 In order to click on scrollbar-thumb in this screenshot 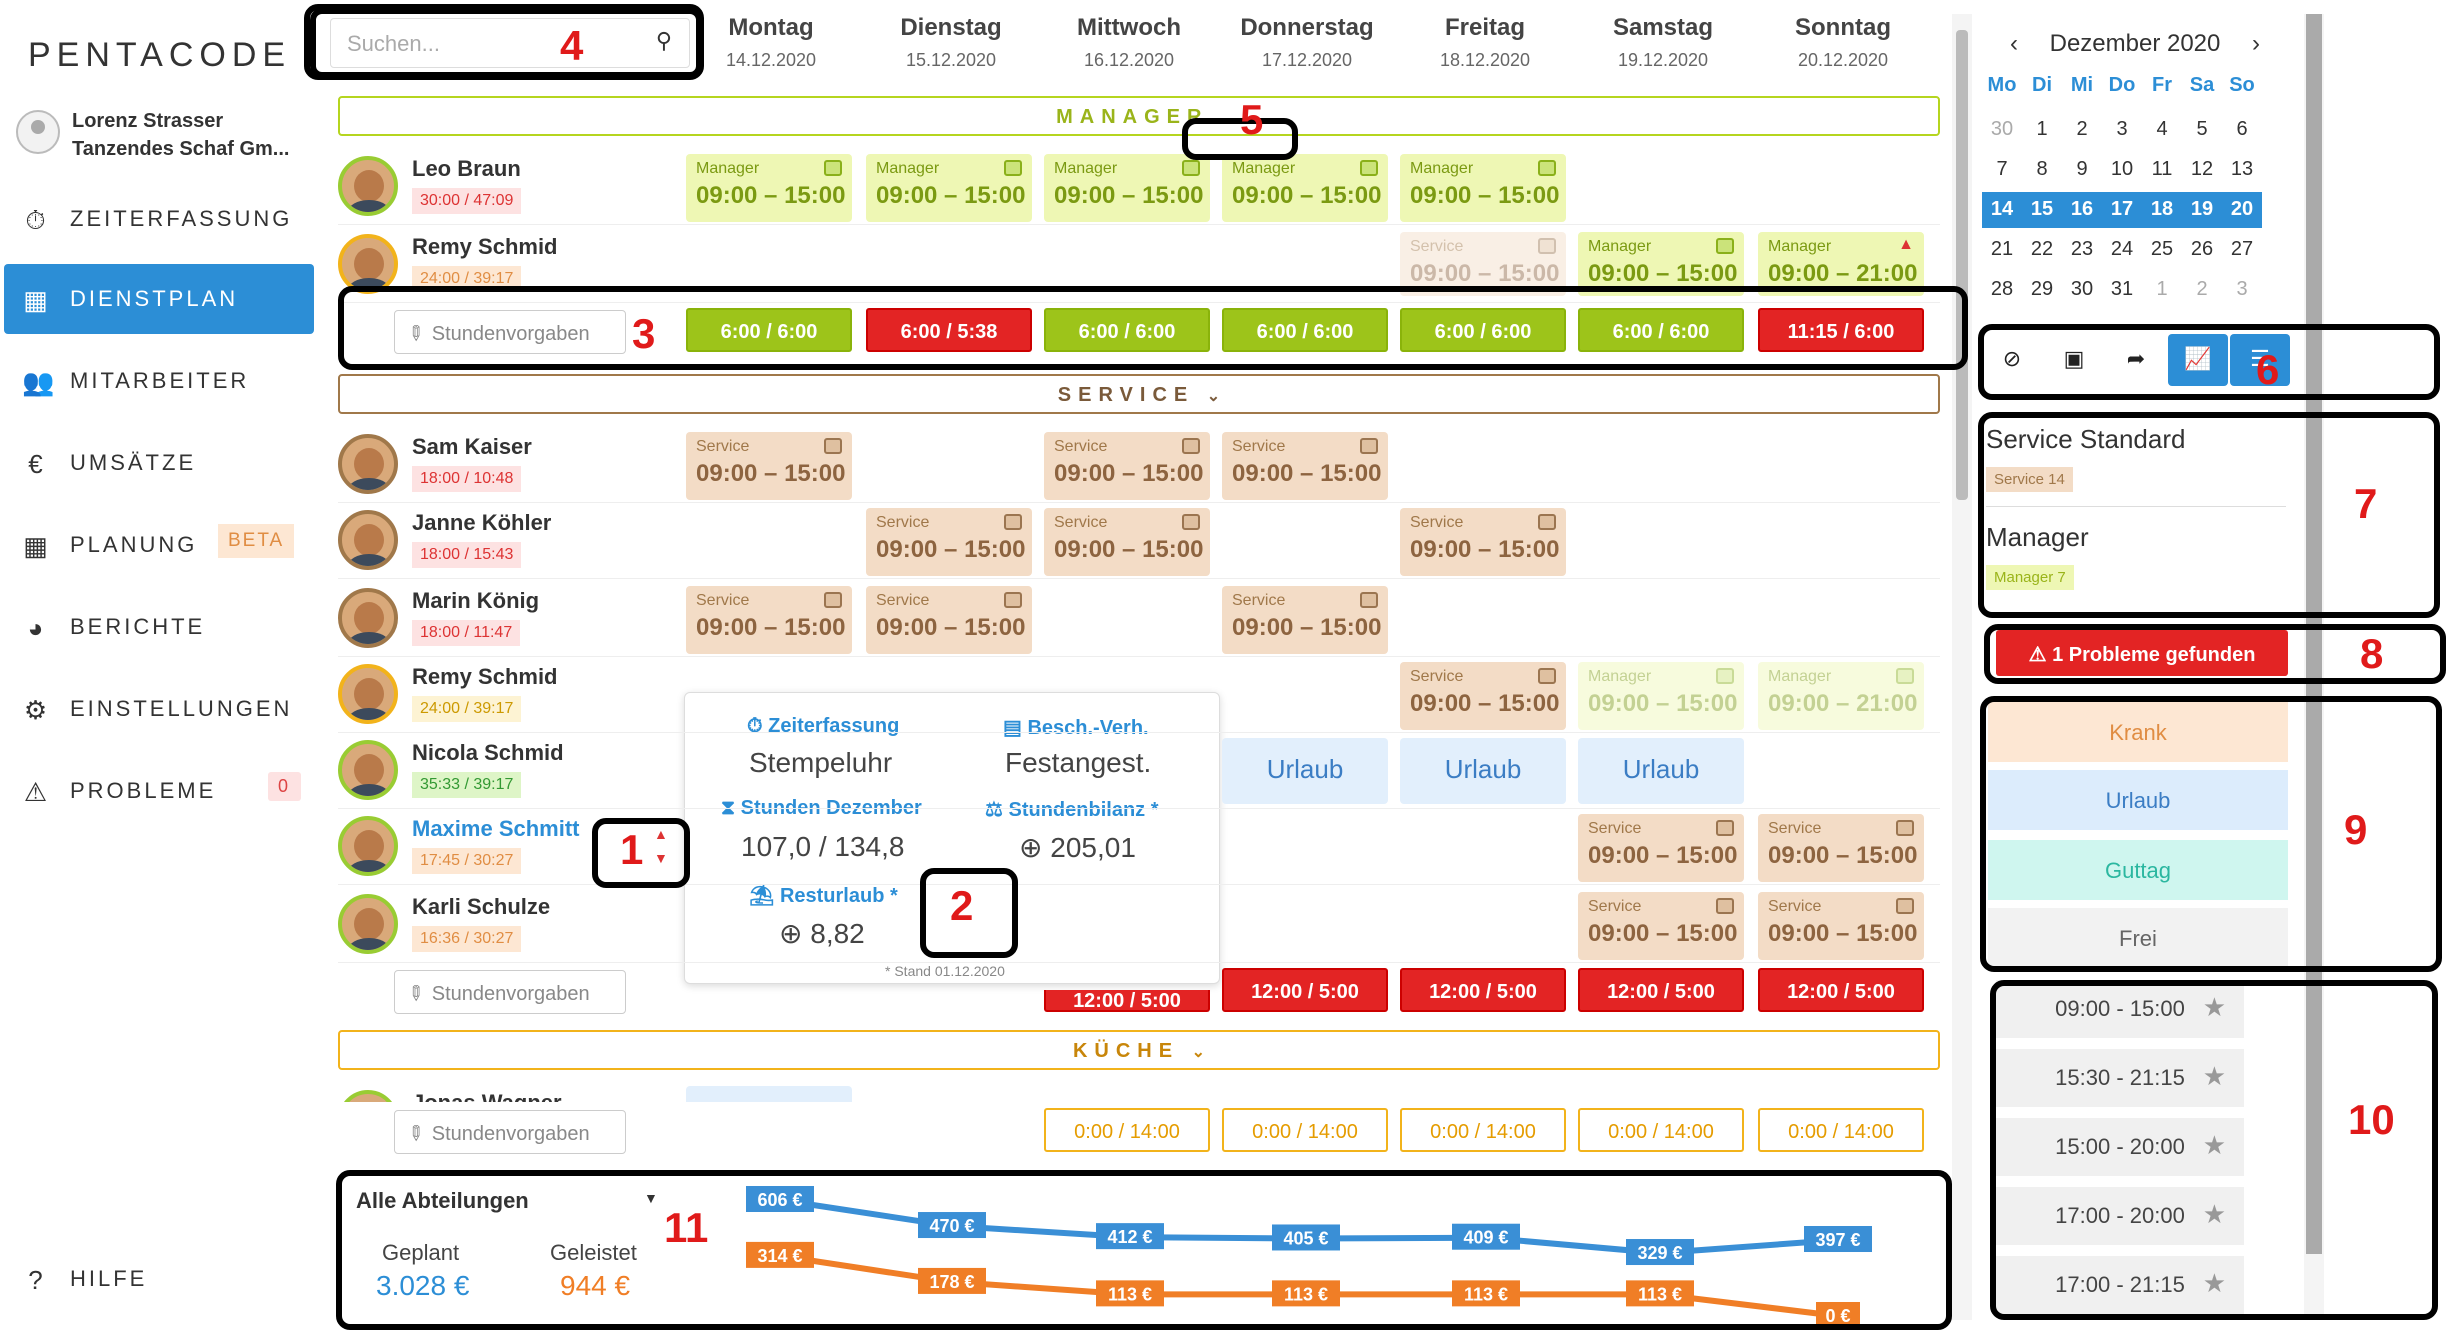, I will do `click(1962, 265)`.